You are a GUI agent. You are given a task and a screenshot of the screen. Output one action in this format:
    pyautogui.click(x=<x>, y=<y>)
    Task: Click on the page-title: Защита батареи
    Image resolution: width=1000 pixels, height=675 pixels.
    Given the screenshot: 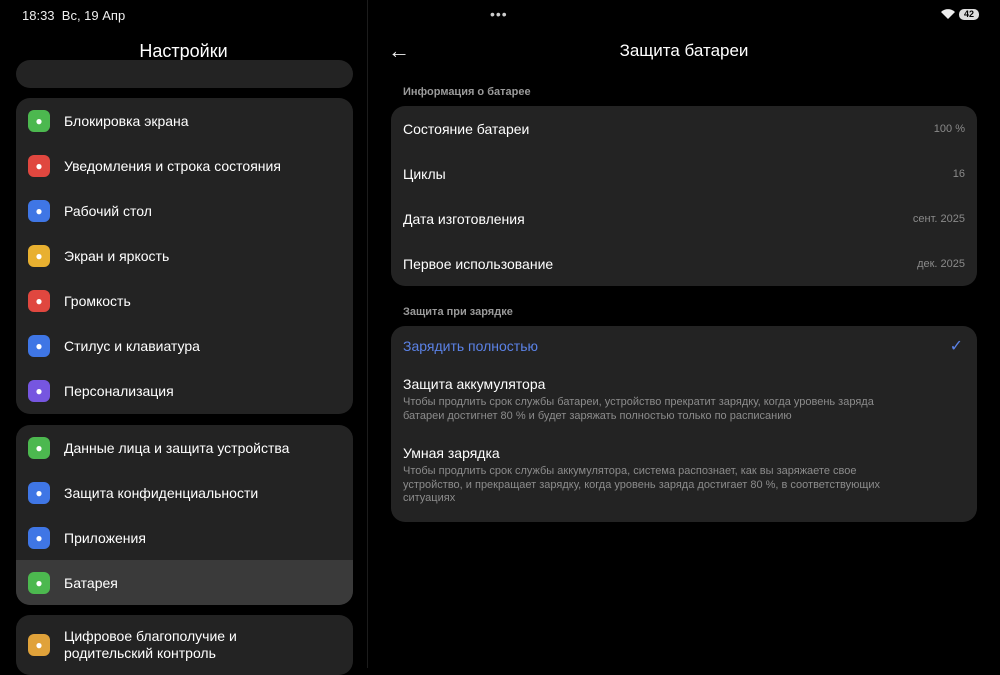 What is the action you would take?
    pyautogui.click(x=684, y=50)
    